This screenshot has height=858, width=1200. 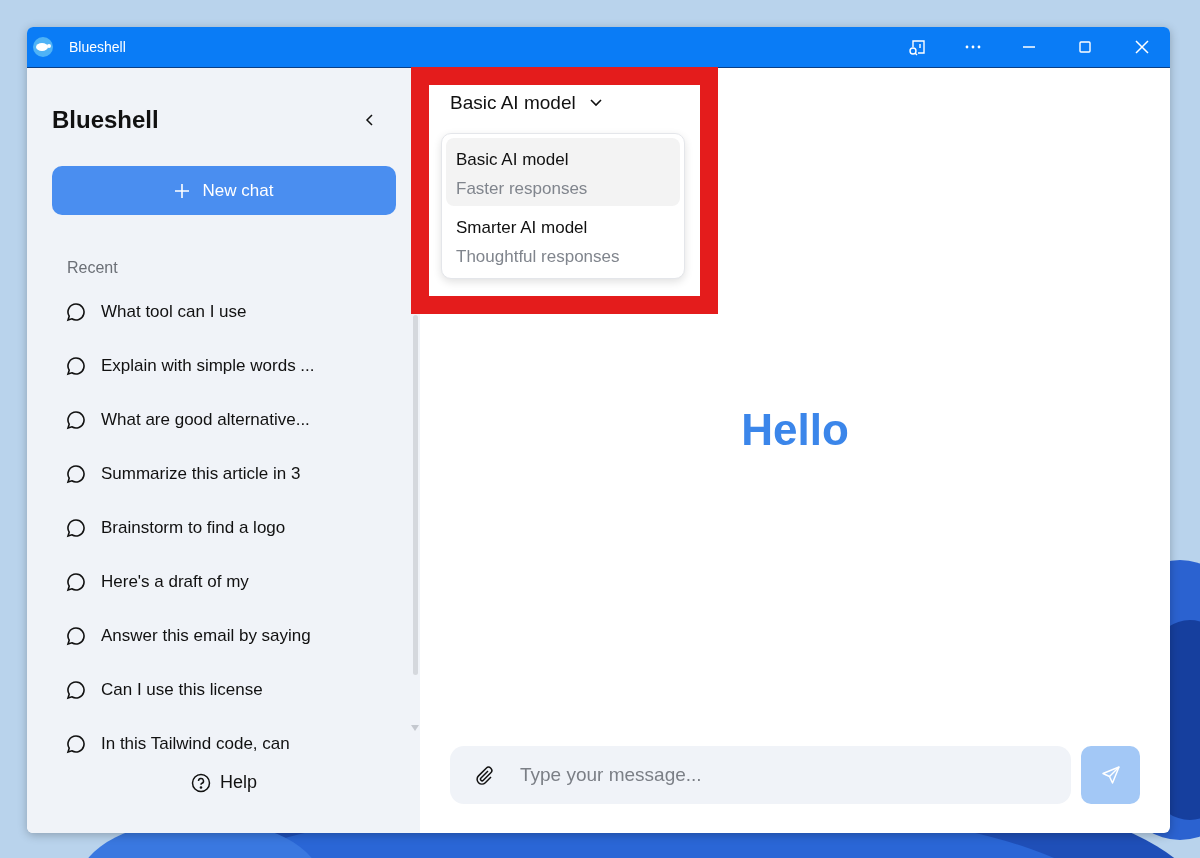 I want to click on option-name: Smarter AI model, so click(x=522, y=228).